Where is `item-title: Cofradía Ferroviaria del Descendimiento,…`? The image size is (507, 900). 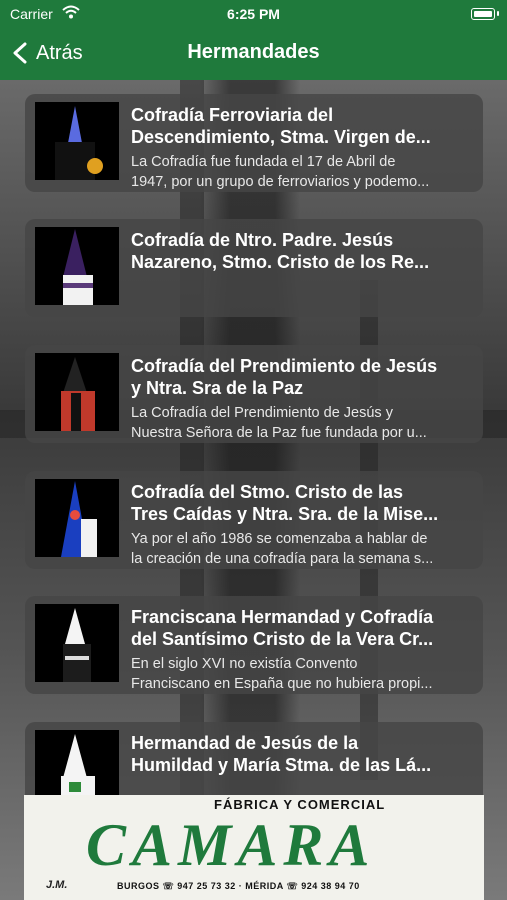 item-title: Cofradía Ferroviaria del Descendimiento,… is located at coordinates (281, 126).